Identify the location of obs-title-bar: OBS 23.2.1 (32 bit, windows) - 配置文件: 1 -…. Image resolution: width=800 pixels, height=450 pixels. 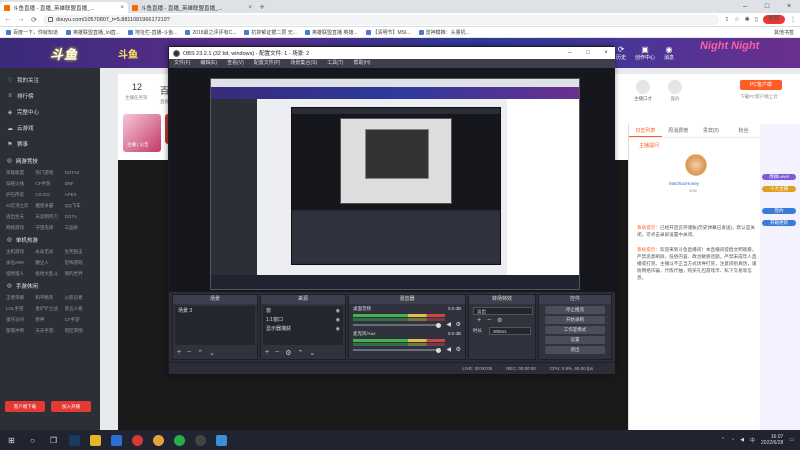
(392, 53).